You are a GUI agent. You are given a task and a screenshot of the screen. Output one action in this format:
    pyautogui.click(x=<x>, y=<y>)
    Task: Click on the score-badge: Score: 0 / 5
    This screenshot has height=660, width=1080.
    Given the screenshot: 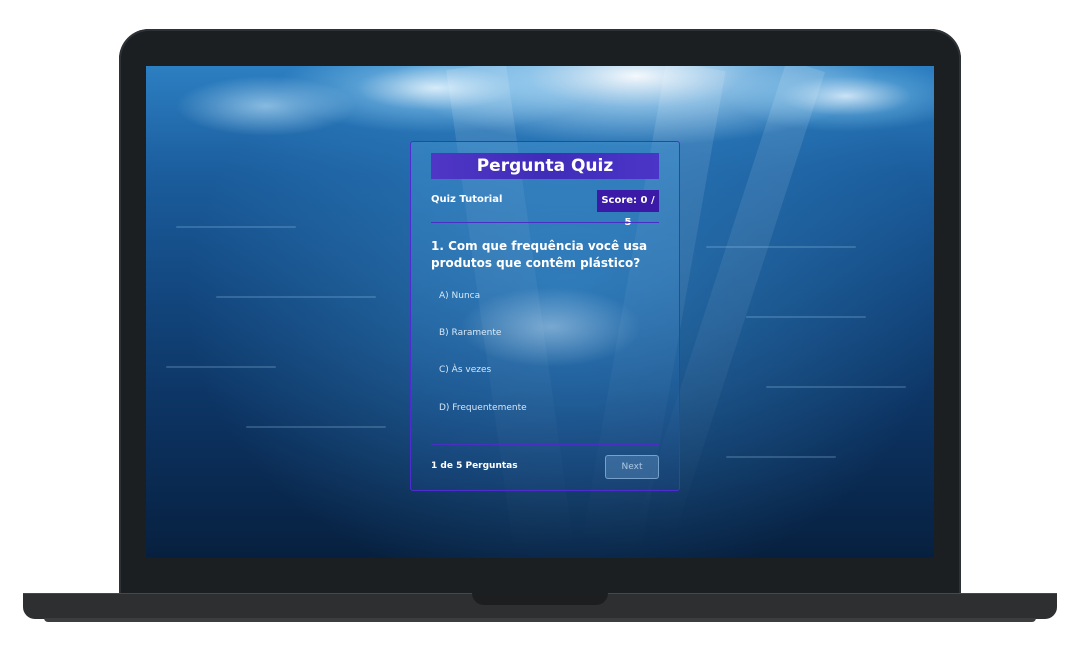 What is the action you would take?
    pyautogui.click(x=628, y=209)
    